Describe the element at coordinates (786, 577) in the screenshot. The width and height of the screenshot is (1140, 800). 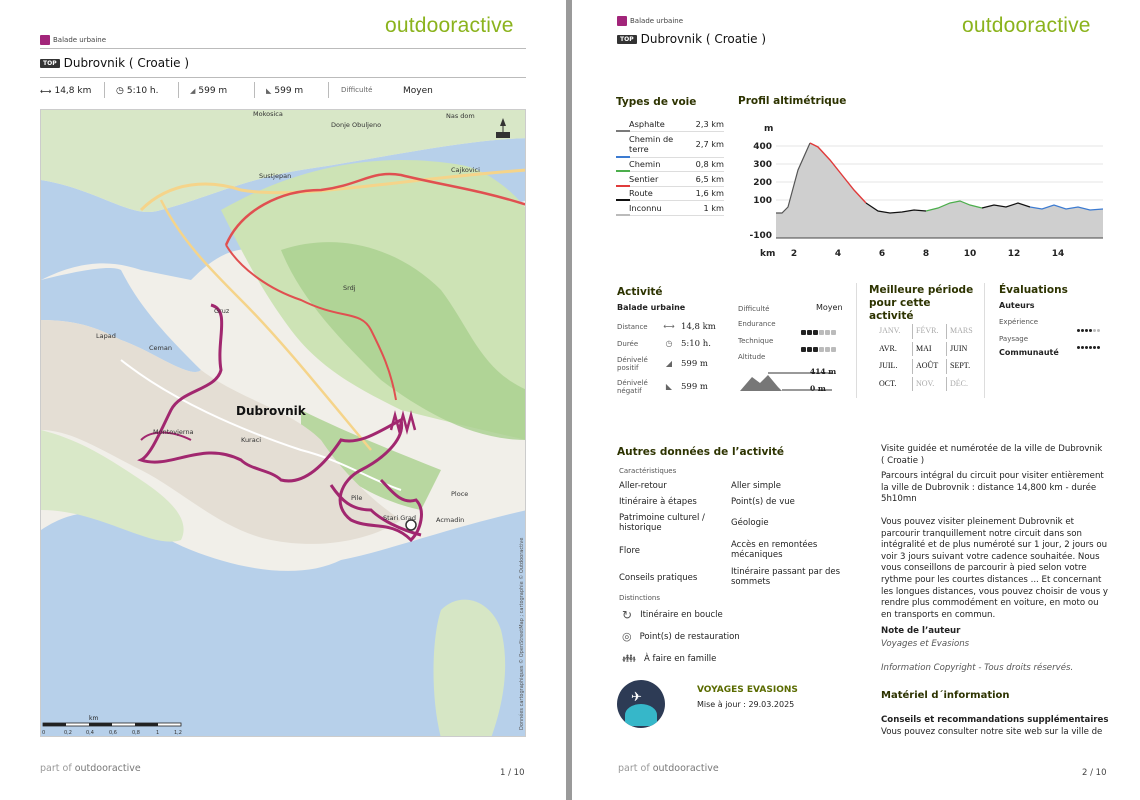
I see `feature-item: Itinéraire passant par des sommets` at that location.